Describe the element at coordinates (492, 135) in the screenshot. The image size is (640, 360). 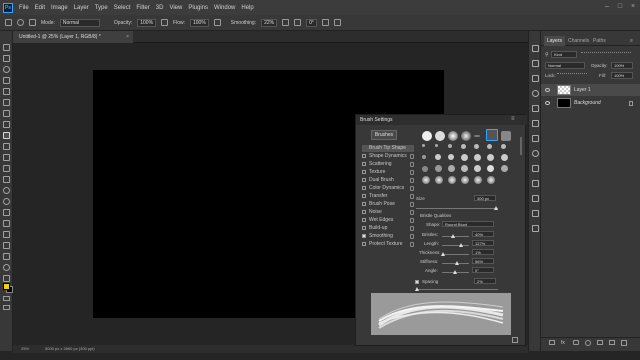
I see `brush-tip-selected` at that location.